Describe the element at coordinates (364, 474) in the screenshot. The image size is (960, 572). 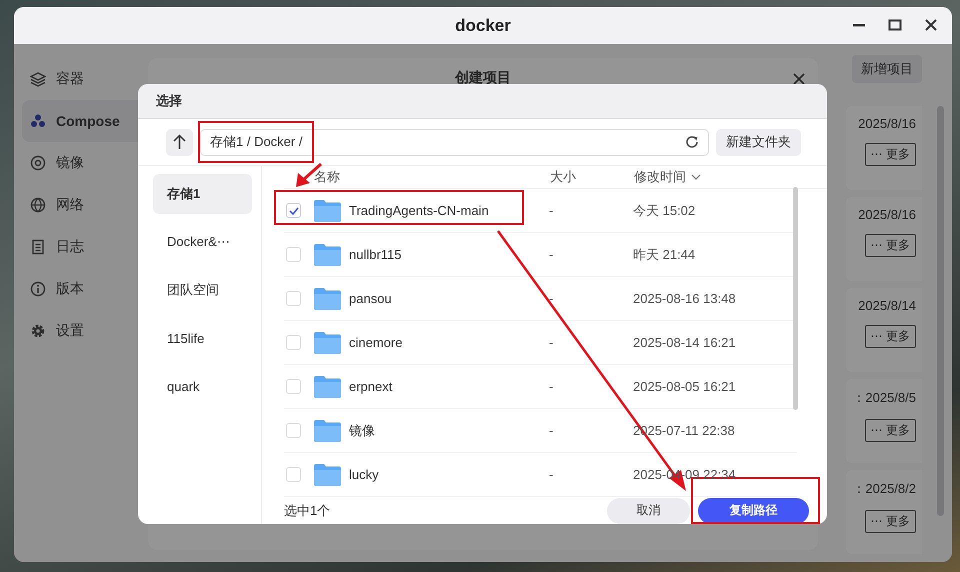
I see `file-name: lucky` at that location.